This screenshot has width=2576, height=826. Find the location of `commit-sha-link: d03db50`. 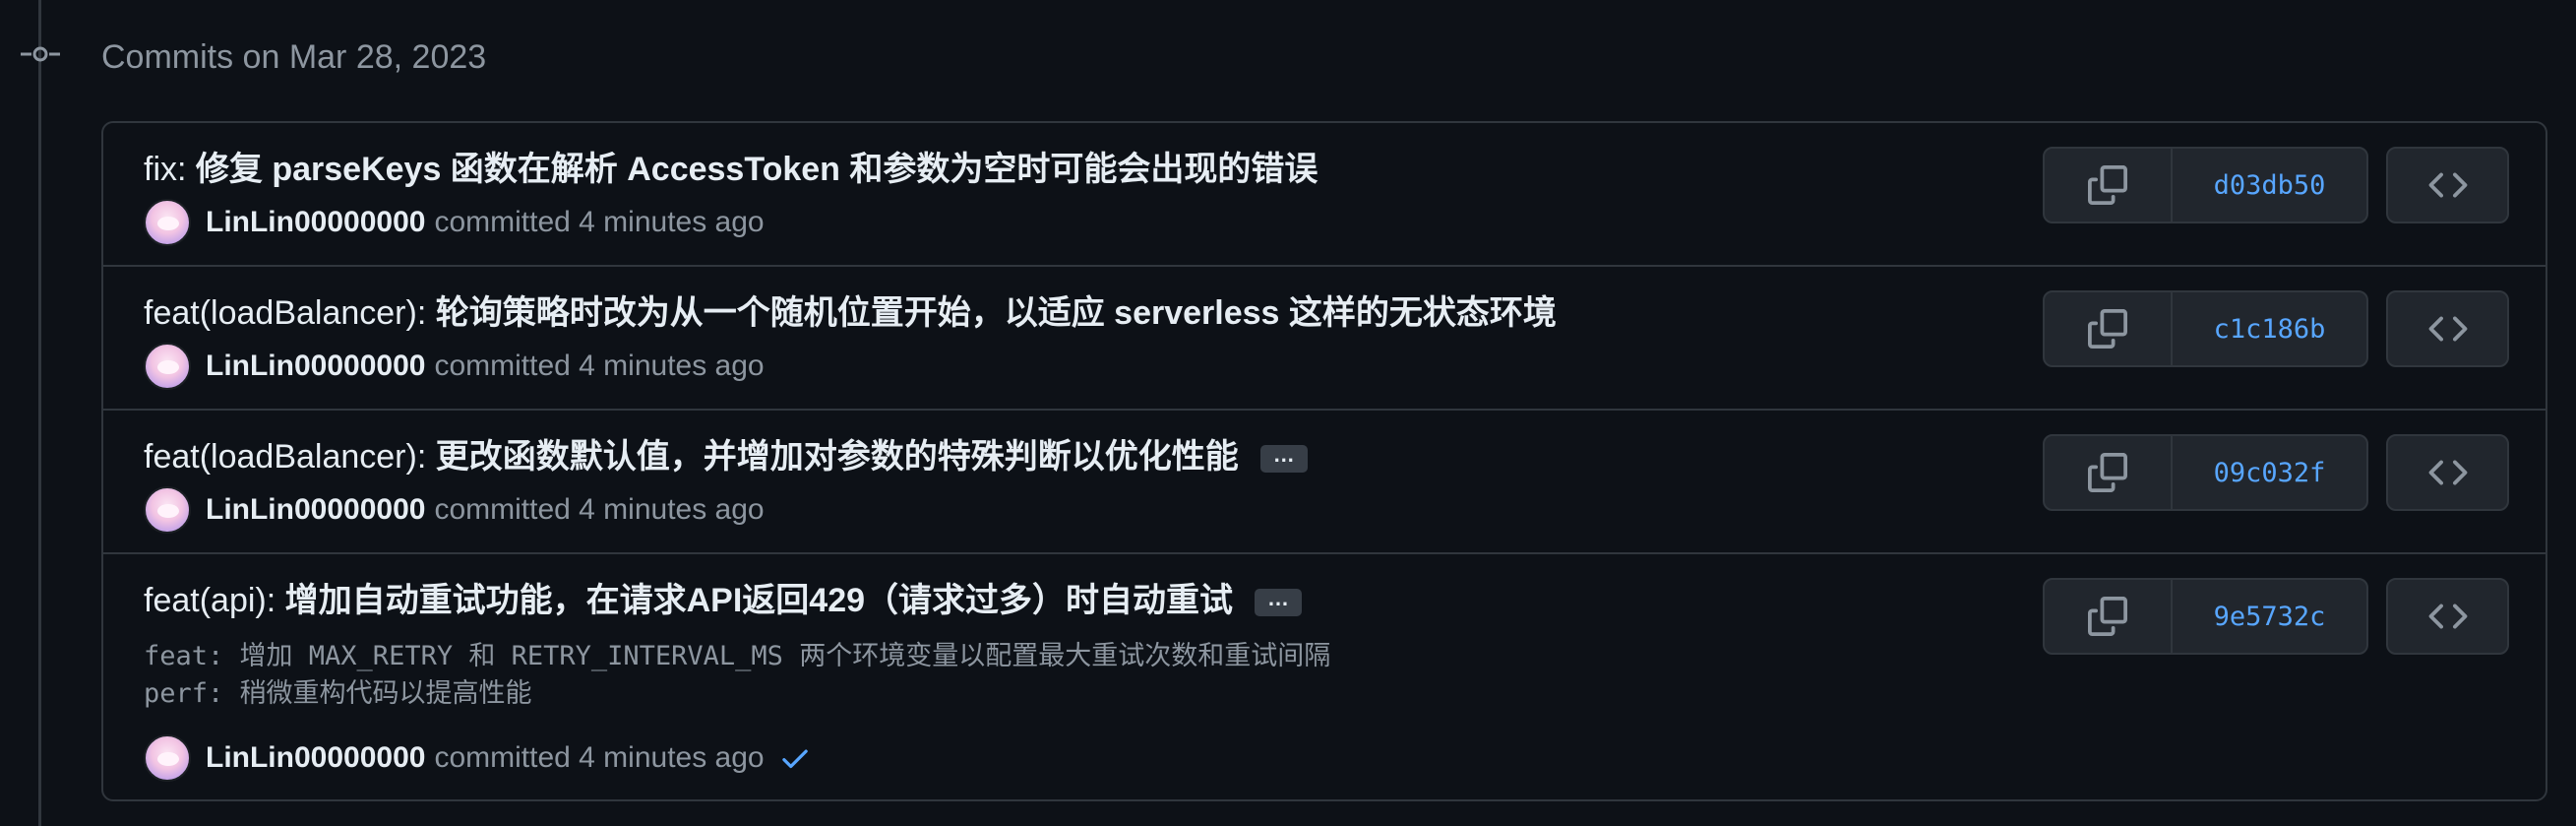

commit-sha-link: d03db50 is located at coordinates (2270, 186).